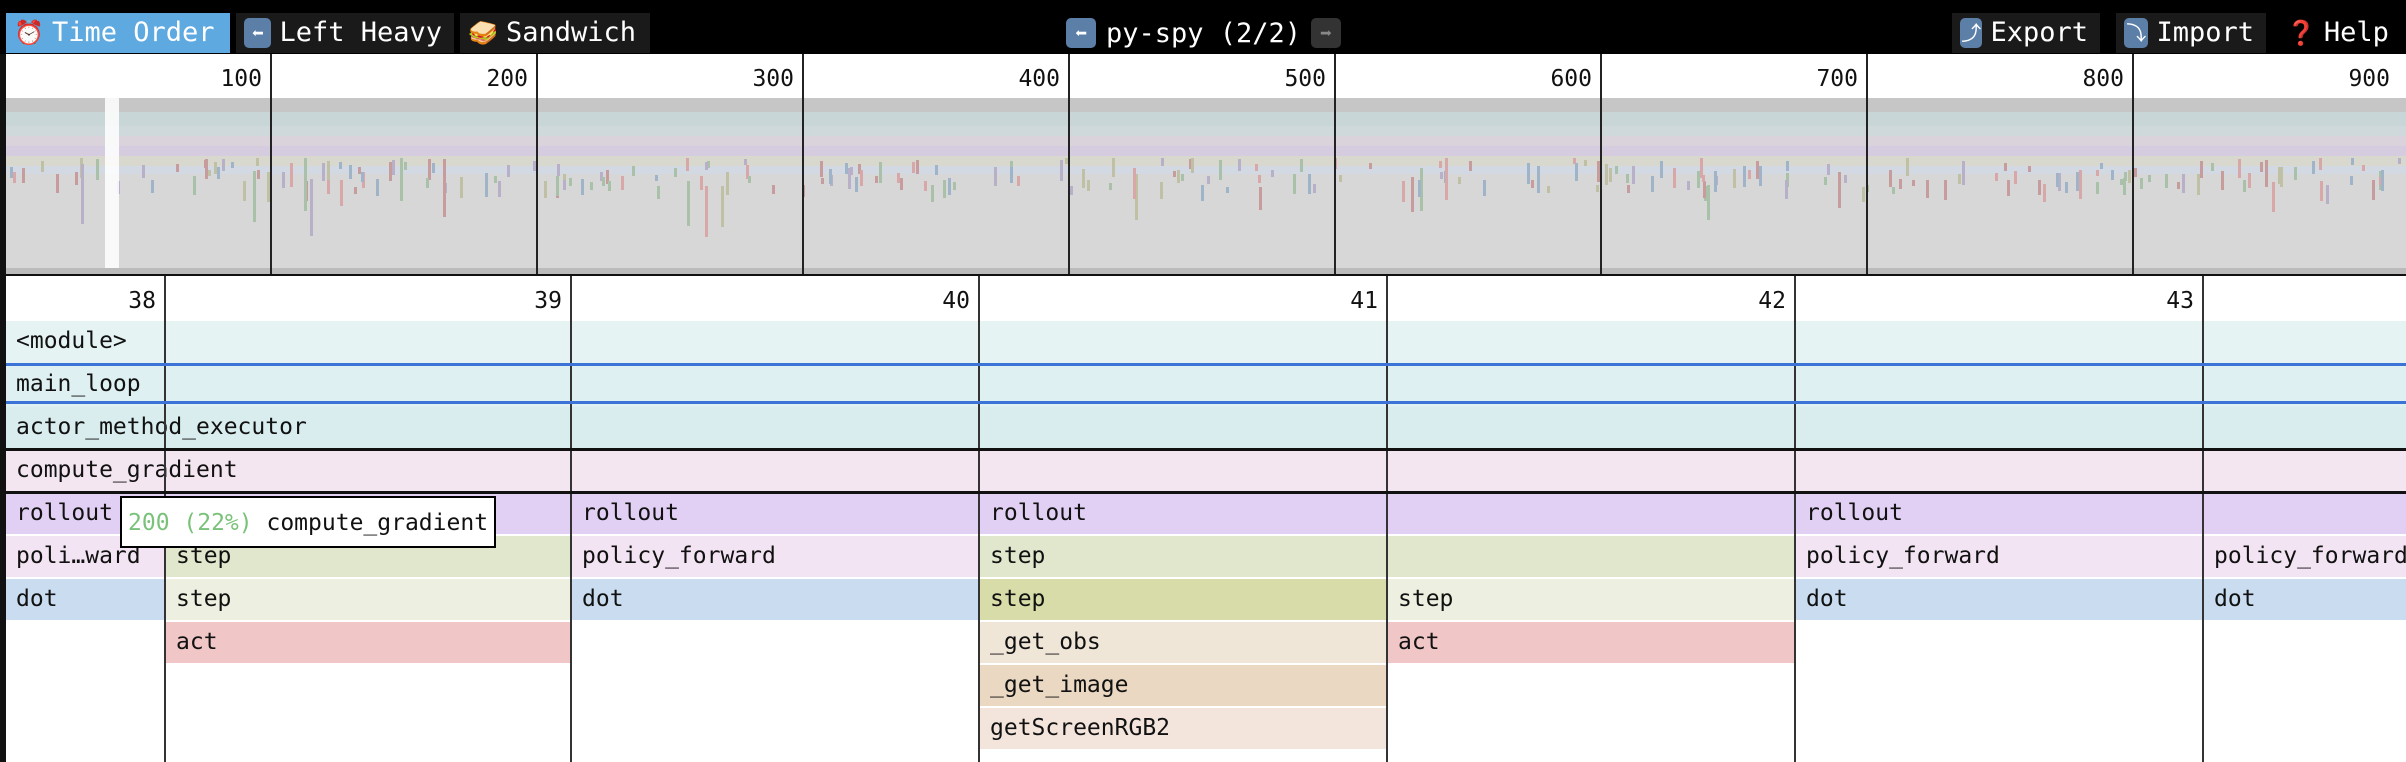  I want to click on flamechart-axis-label: 40, so click(956, 301).